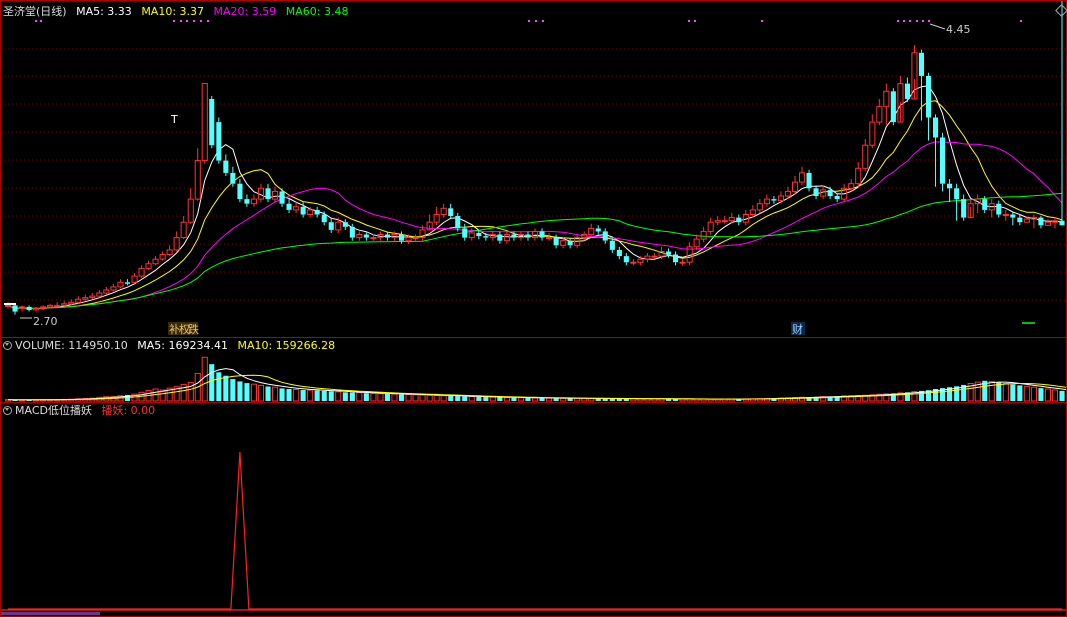 The width and height of the screenshot is (1067, 617). What do you see at coordinates (50, 613) in the screenshot?
I see `macd-bottom-marker` at bounding box center [50, 613].